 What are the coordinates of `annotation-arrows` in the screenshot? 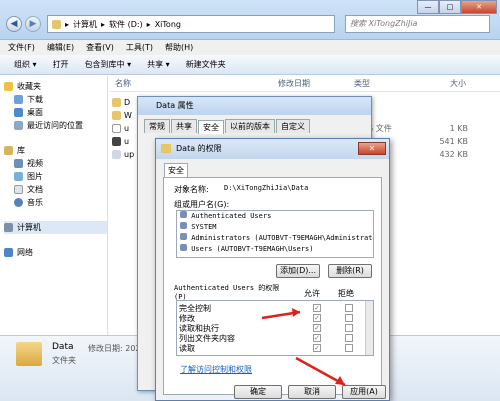 It's located at (303, 347).